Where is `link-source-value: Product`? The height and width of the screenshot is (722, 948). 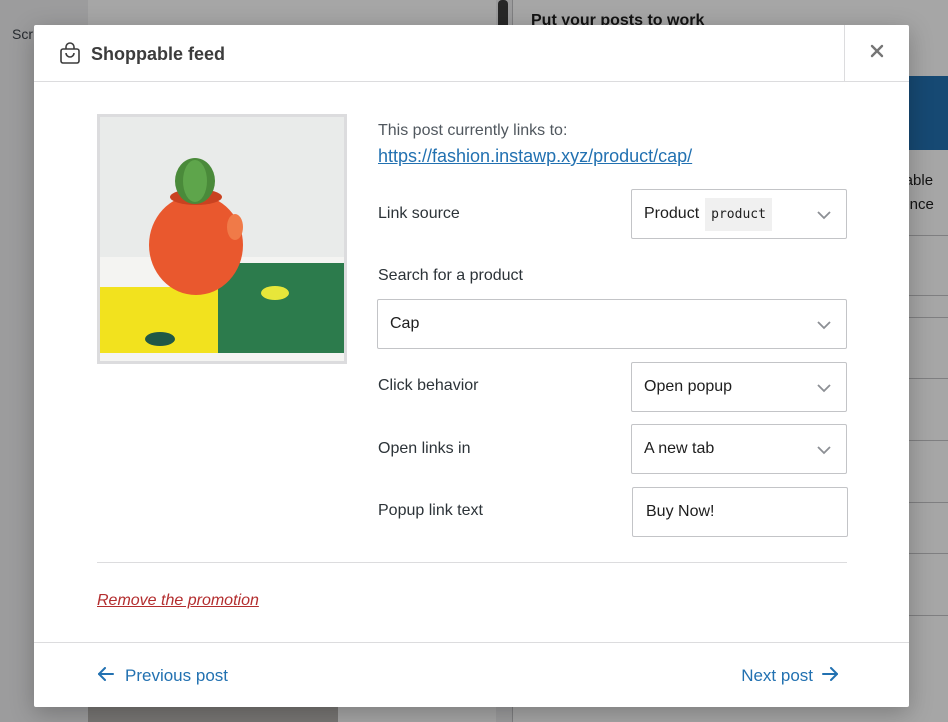
link-source-value: Product is located at coordinates (672, 213).